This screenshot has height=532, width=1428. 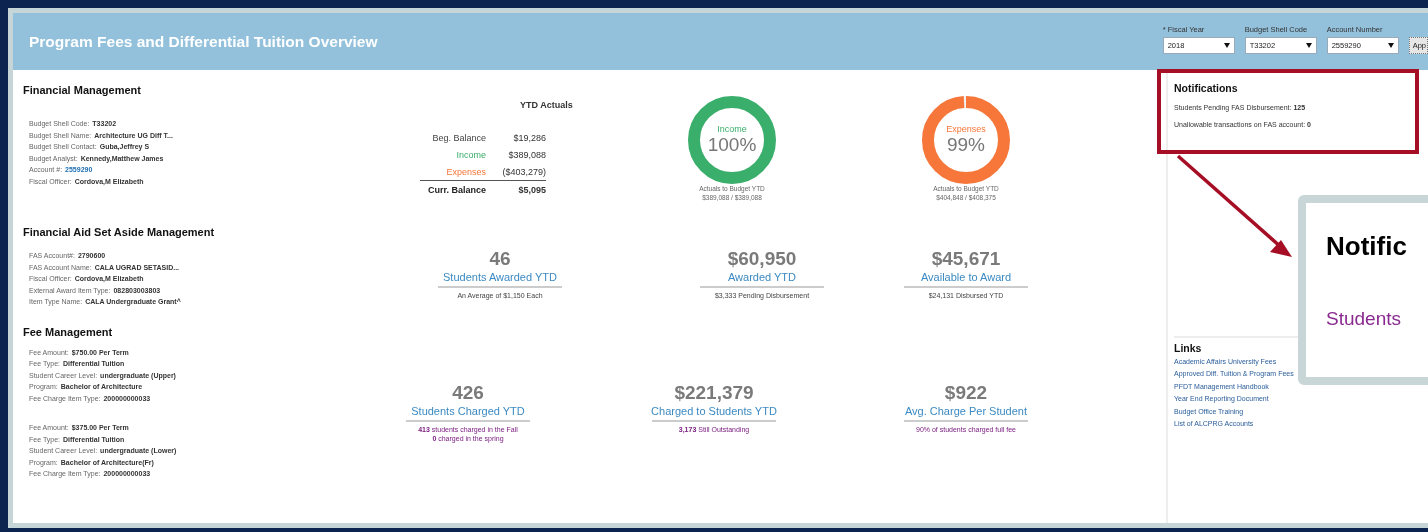 What do you see at coordinates (531, 189) in the screenshot?
I see `ytd-value: $5,095` at bounding box center [531, 189].